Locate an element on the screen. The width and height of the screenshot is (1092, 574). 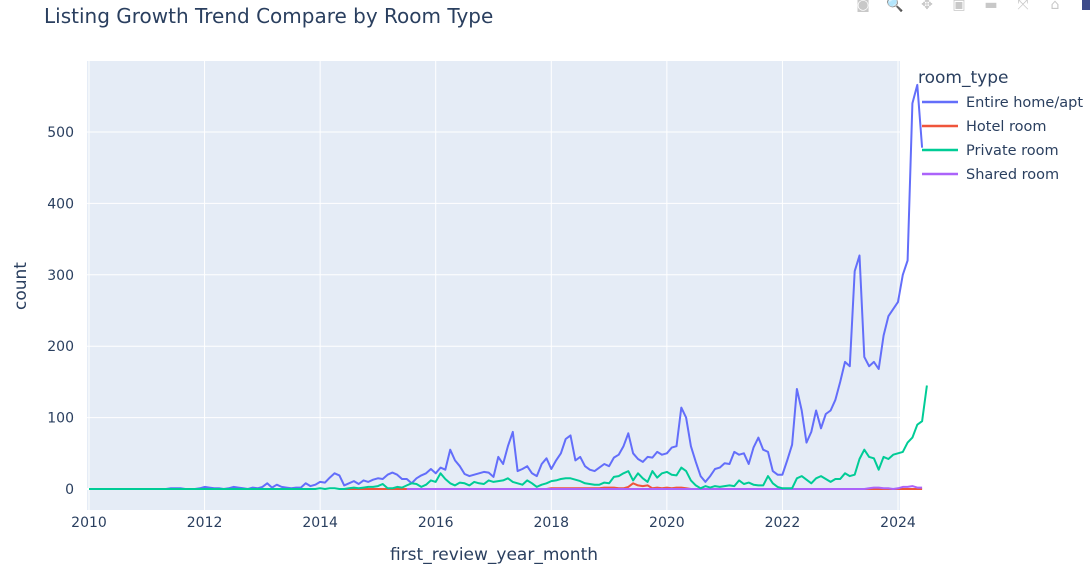
x-axis-title: first_review_year_month is located at coordinates (494, 555).